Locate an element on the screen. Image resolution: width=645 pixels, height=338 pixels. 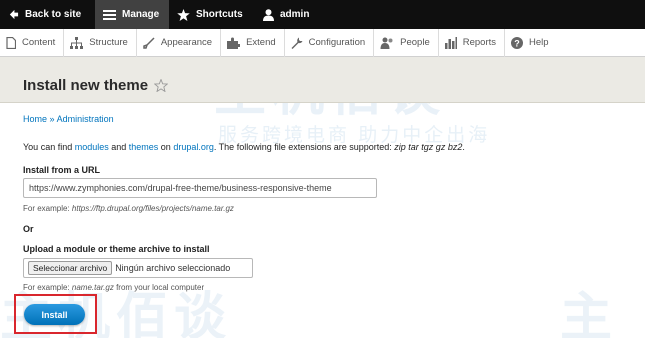
page-header: Install new theme is located at coordinates (322, 80).